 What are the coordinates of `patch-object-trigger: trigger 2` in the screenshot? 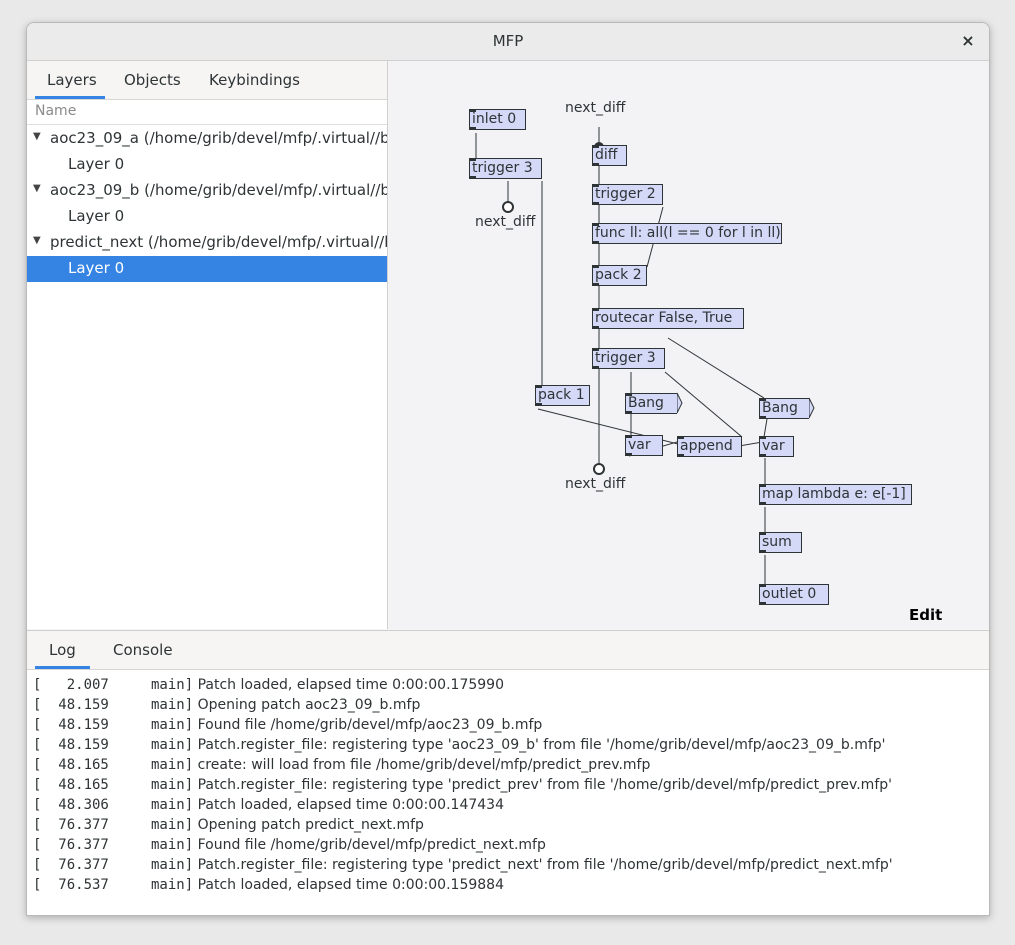 It's located at (627, 194).